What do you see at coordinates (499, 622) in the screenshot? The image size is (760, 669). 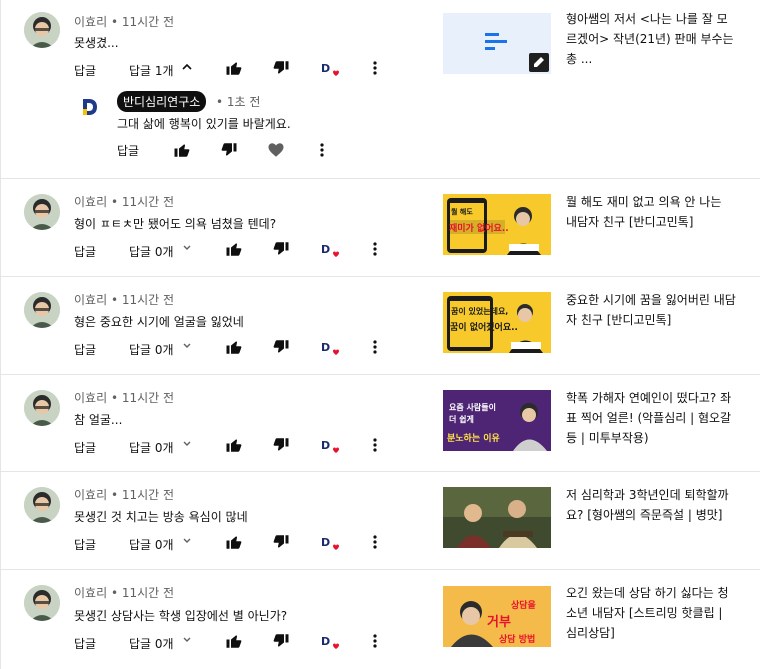 I see `svg-text: 거부` at bounding box center [499, 622].